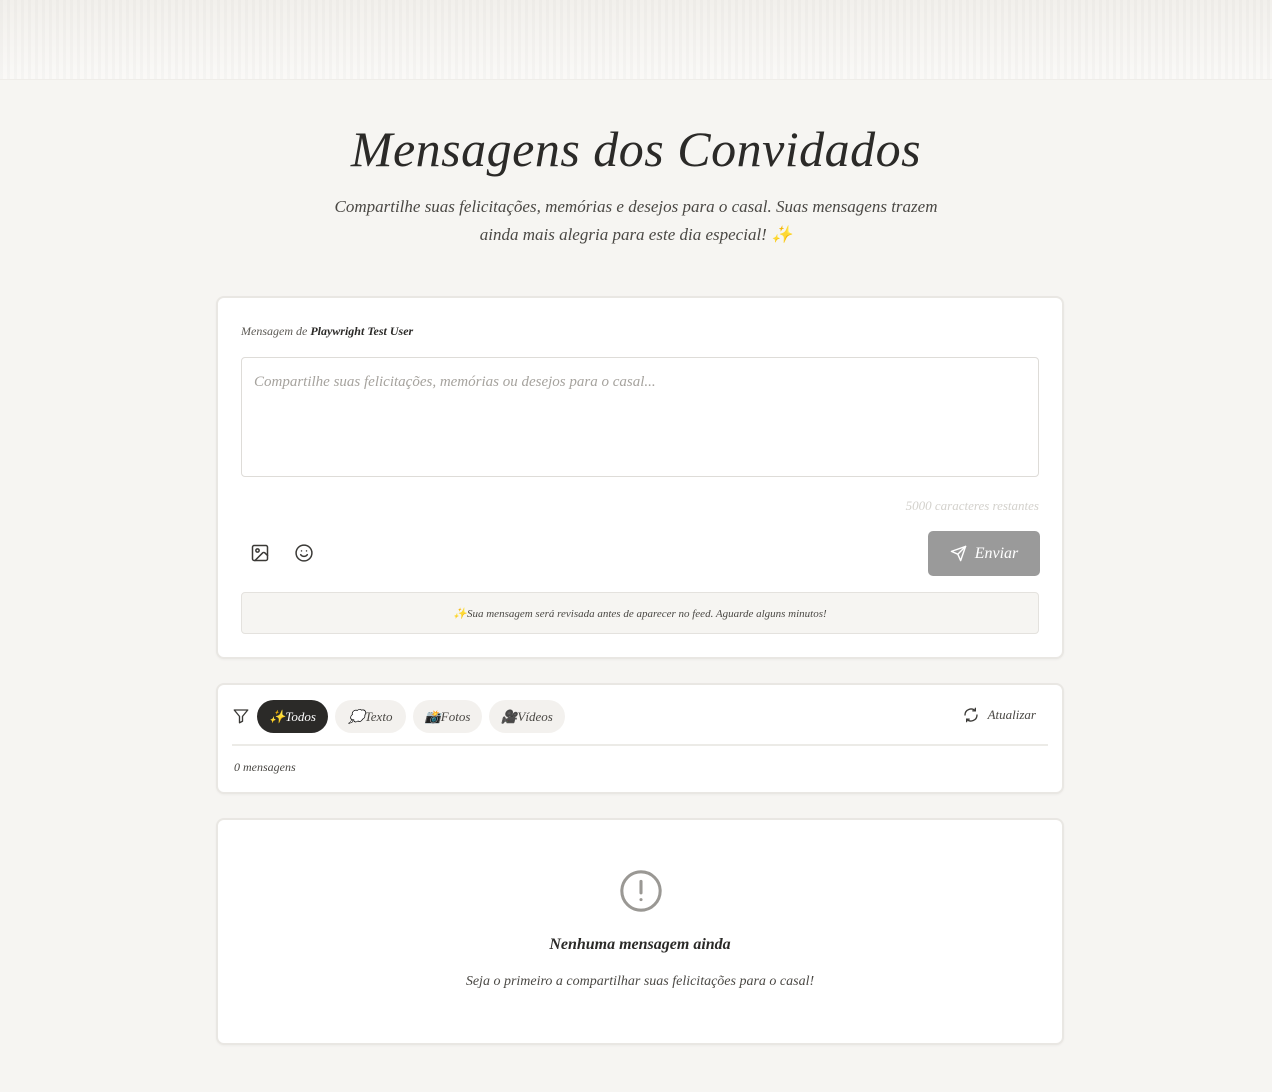 This screenshot has height=1092, width=1272. What do you see at coordinates (972, 505) in the screenshot?
I see `char-counter: 5000 caracteres restantes` at bounding box center [972, 505].